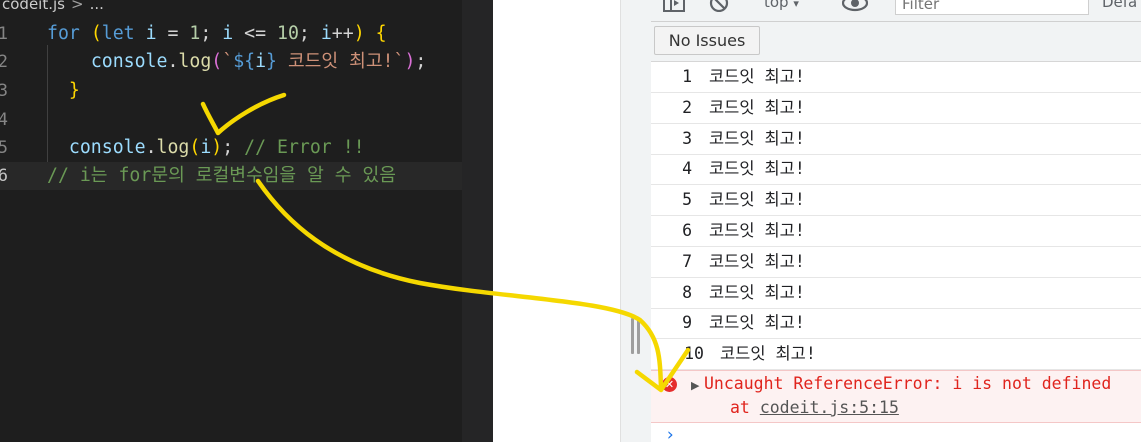 This screenshot has width=1141, height=442. I want to click on code-line: 3 }, so click(231, 91).